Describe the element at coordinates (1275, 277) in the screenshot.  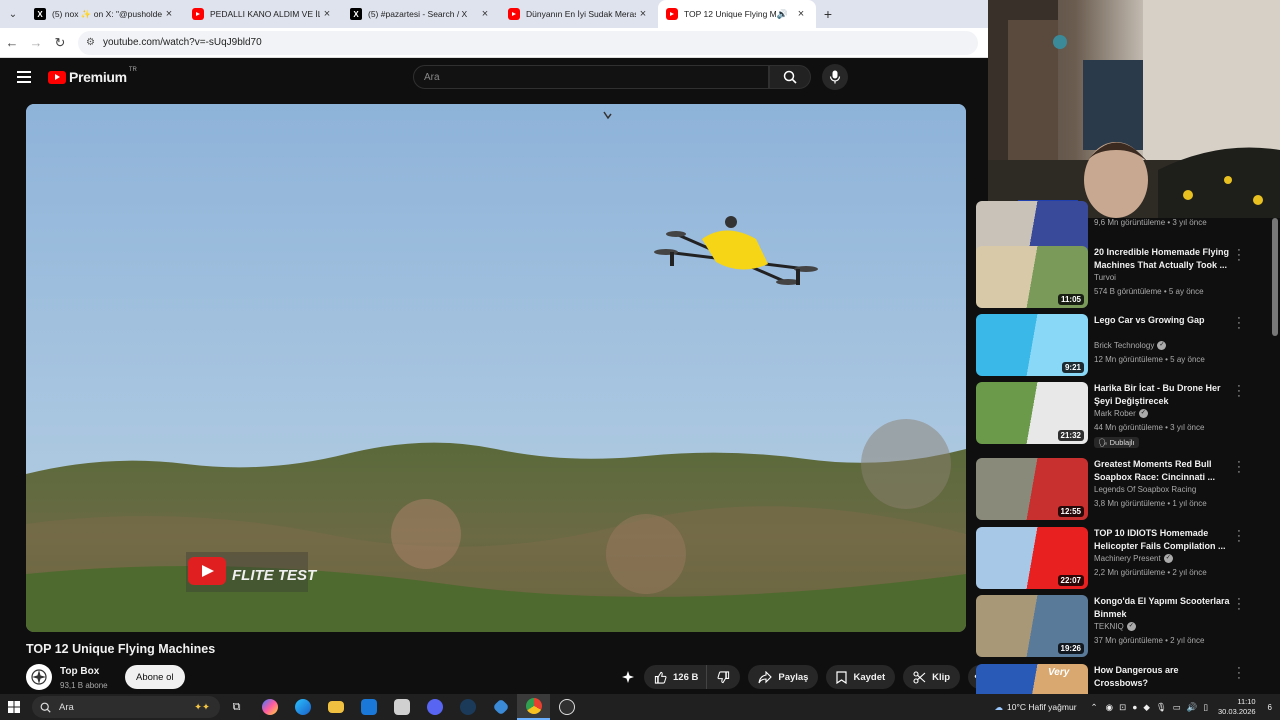
I see `sidebar-scrollbar` at that location.